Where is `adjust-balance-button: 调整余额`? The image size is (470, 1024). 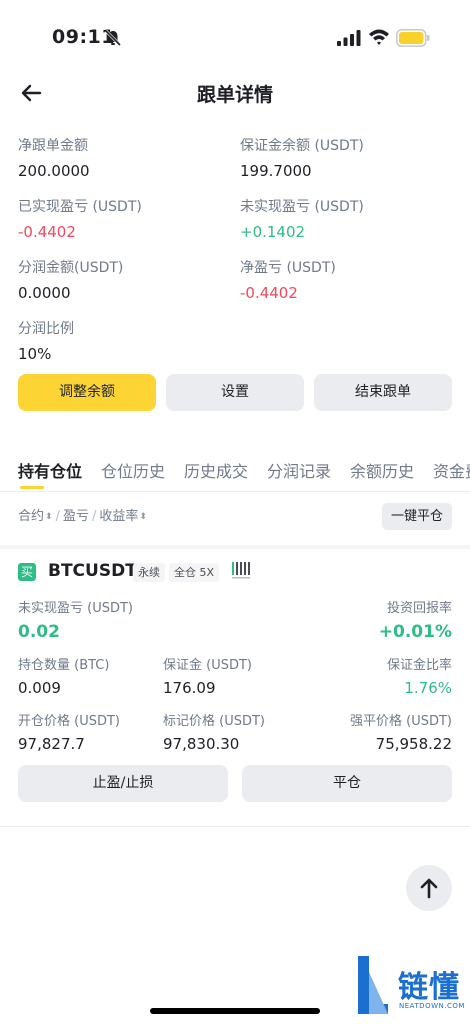
adjust-balance-button: 调整余额 is located at coordinates (87, 392).